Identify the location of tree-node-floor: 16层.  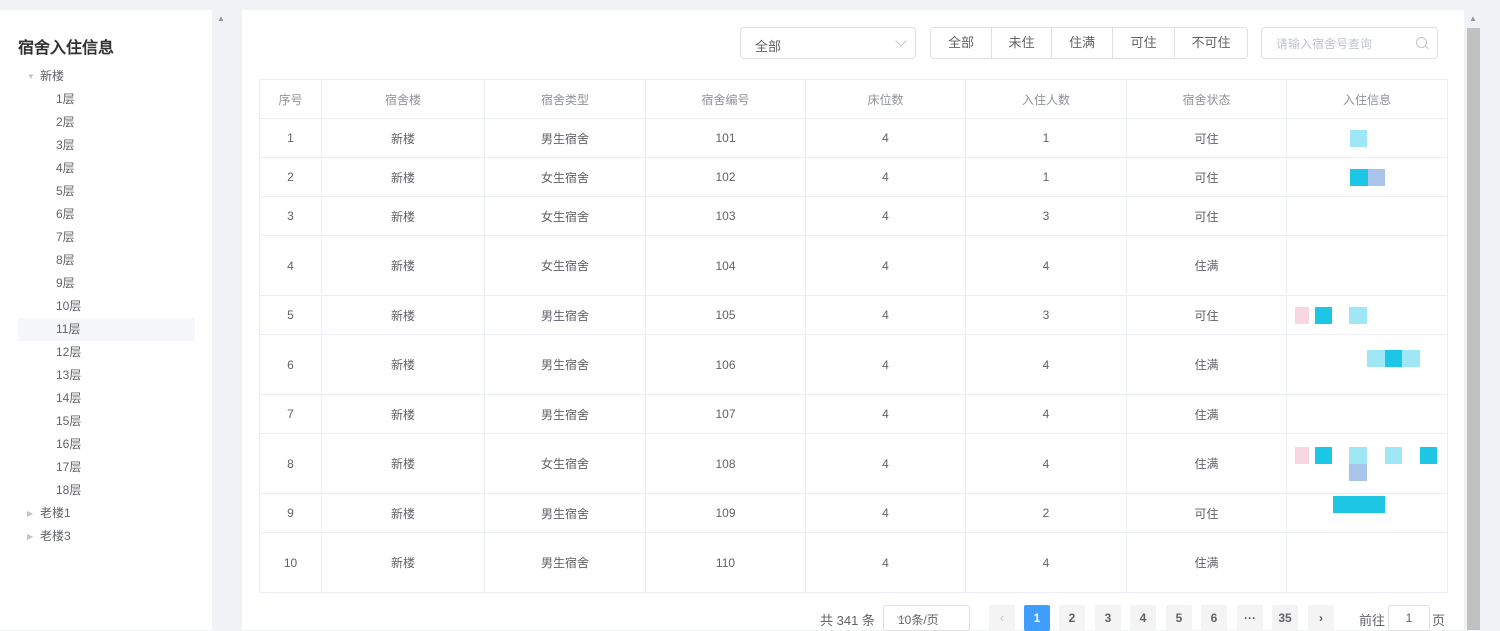
(106, 444).